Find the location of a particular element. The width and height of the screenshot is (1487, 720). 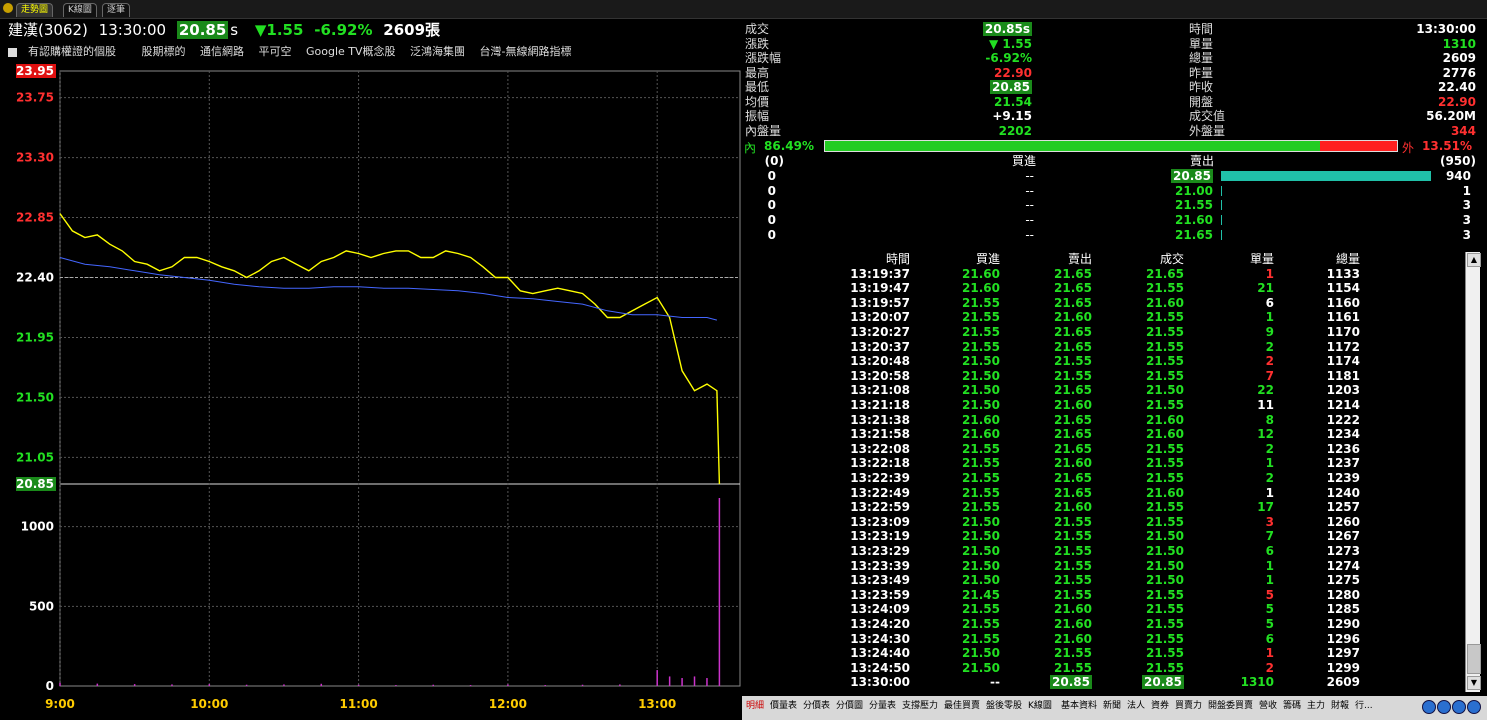

bottom-tab: 主力 is located at coordinates (1316, 706).